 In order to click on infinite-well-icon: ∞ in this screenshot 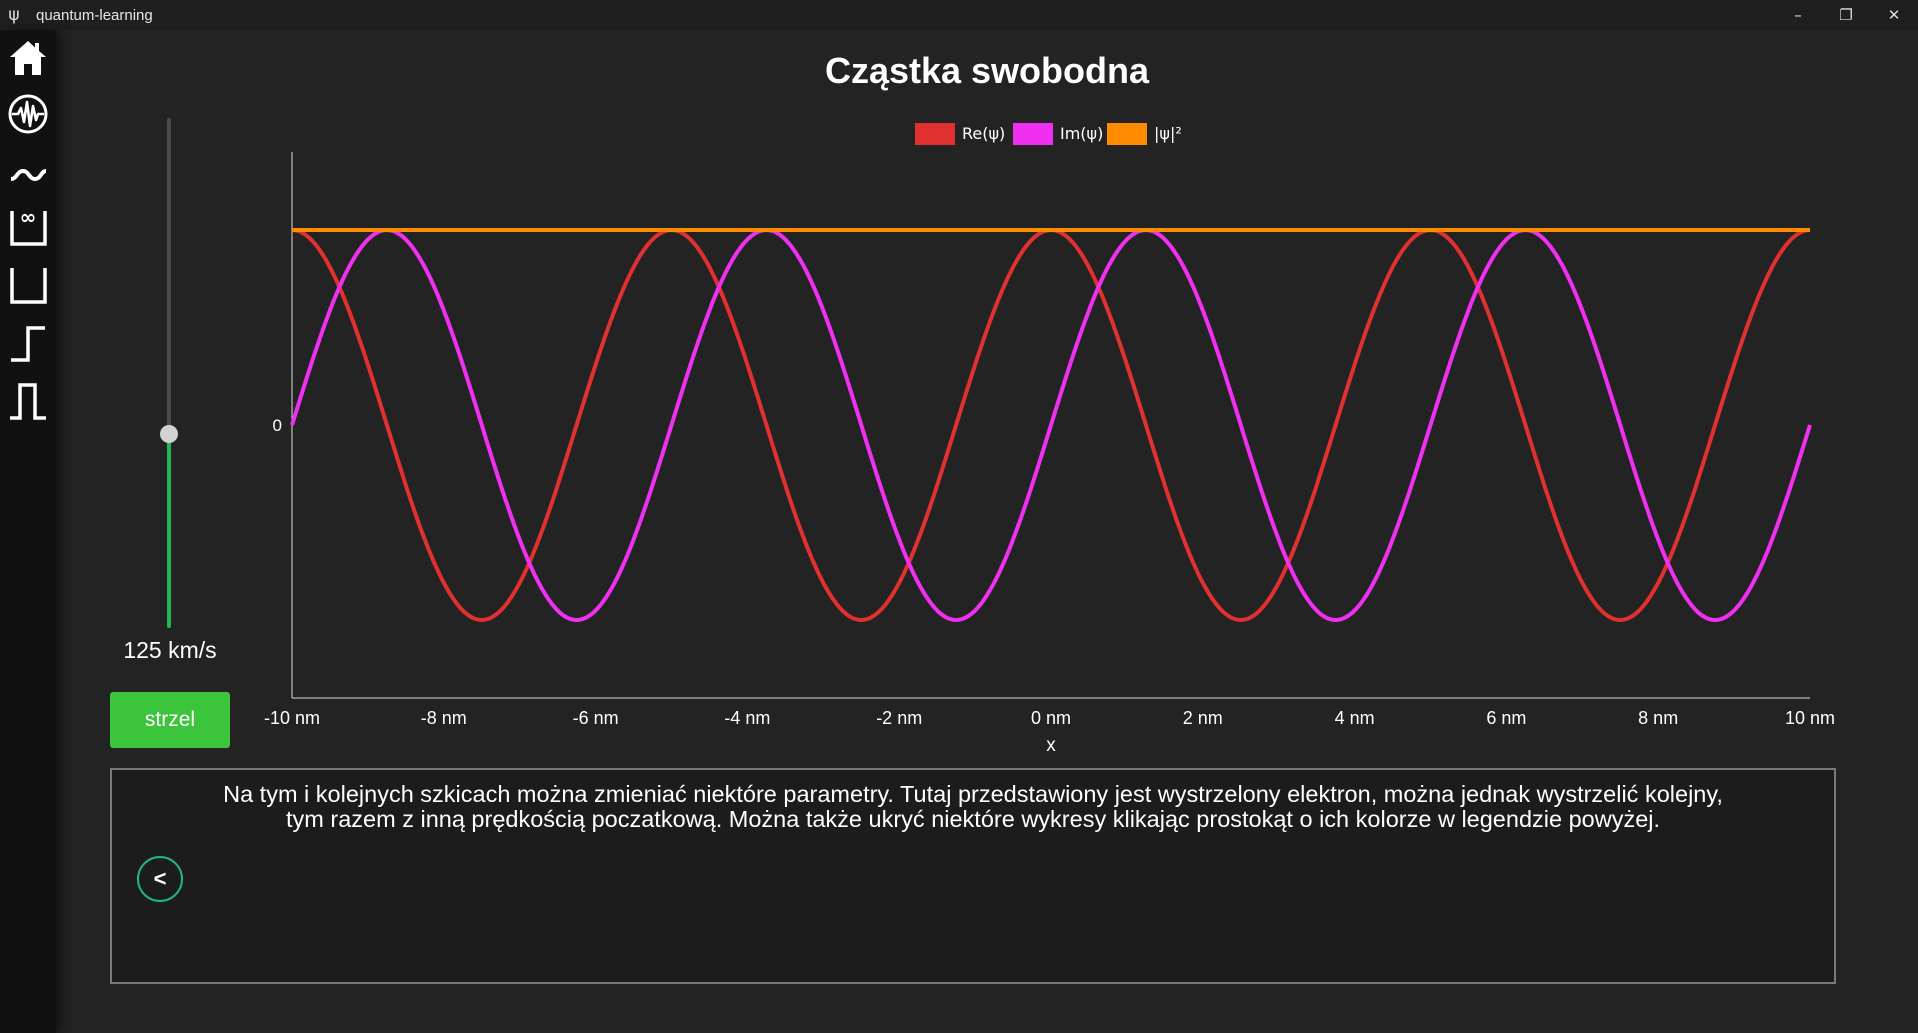, I will do `click(28, 226)`.